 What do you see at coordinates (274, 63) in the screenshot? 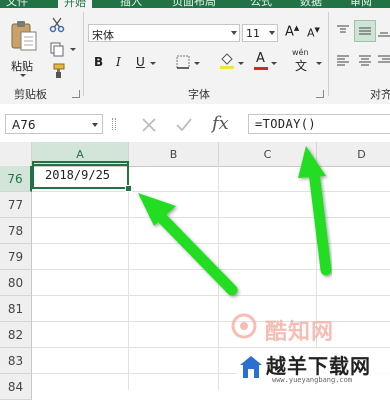
I see `font-color-dropdown-arrow` at bounding box center [274, 63].